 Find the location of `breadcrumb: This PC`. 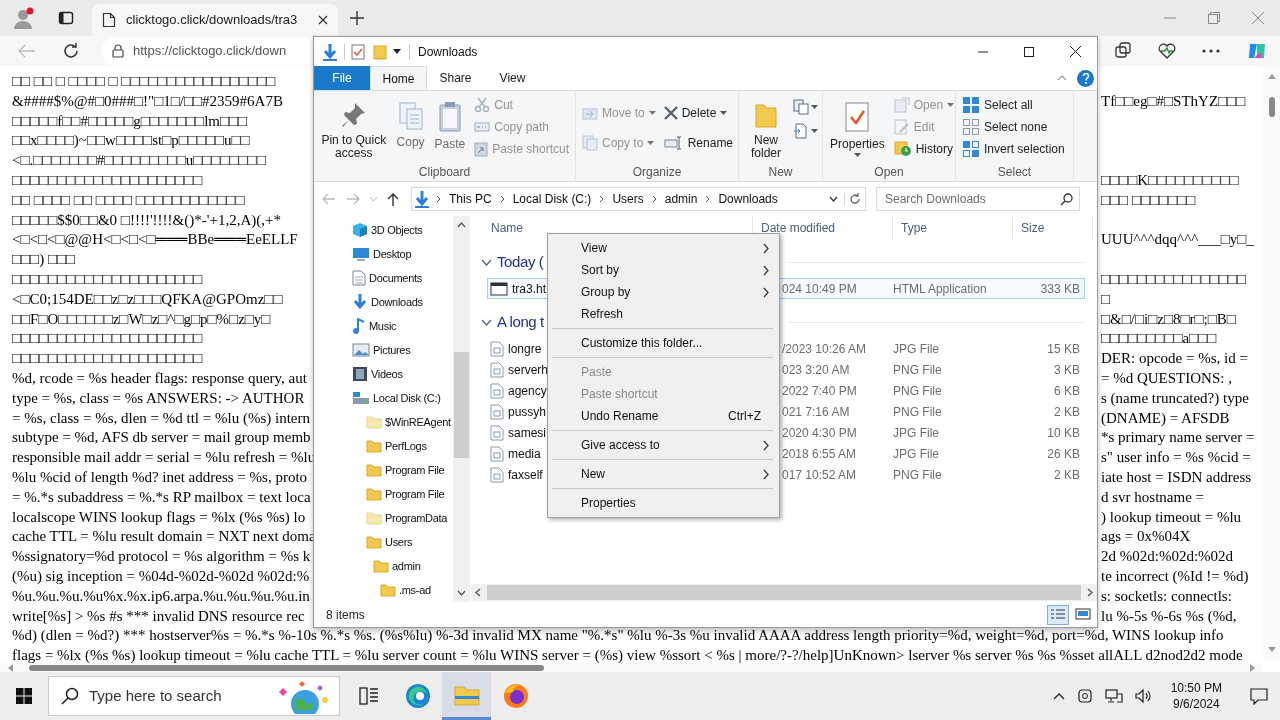

breadcrumb: This PC is located at coordinates (470, 199).